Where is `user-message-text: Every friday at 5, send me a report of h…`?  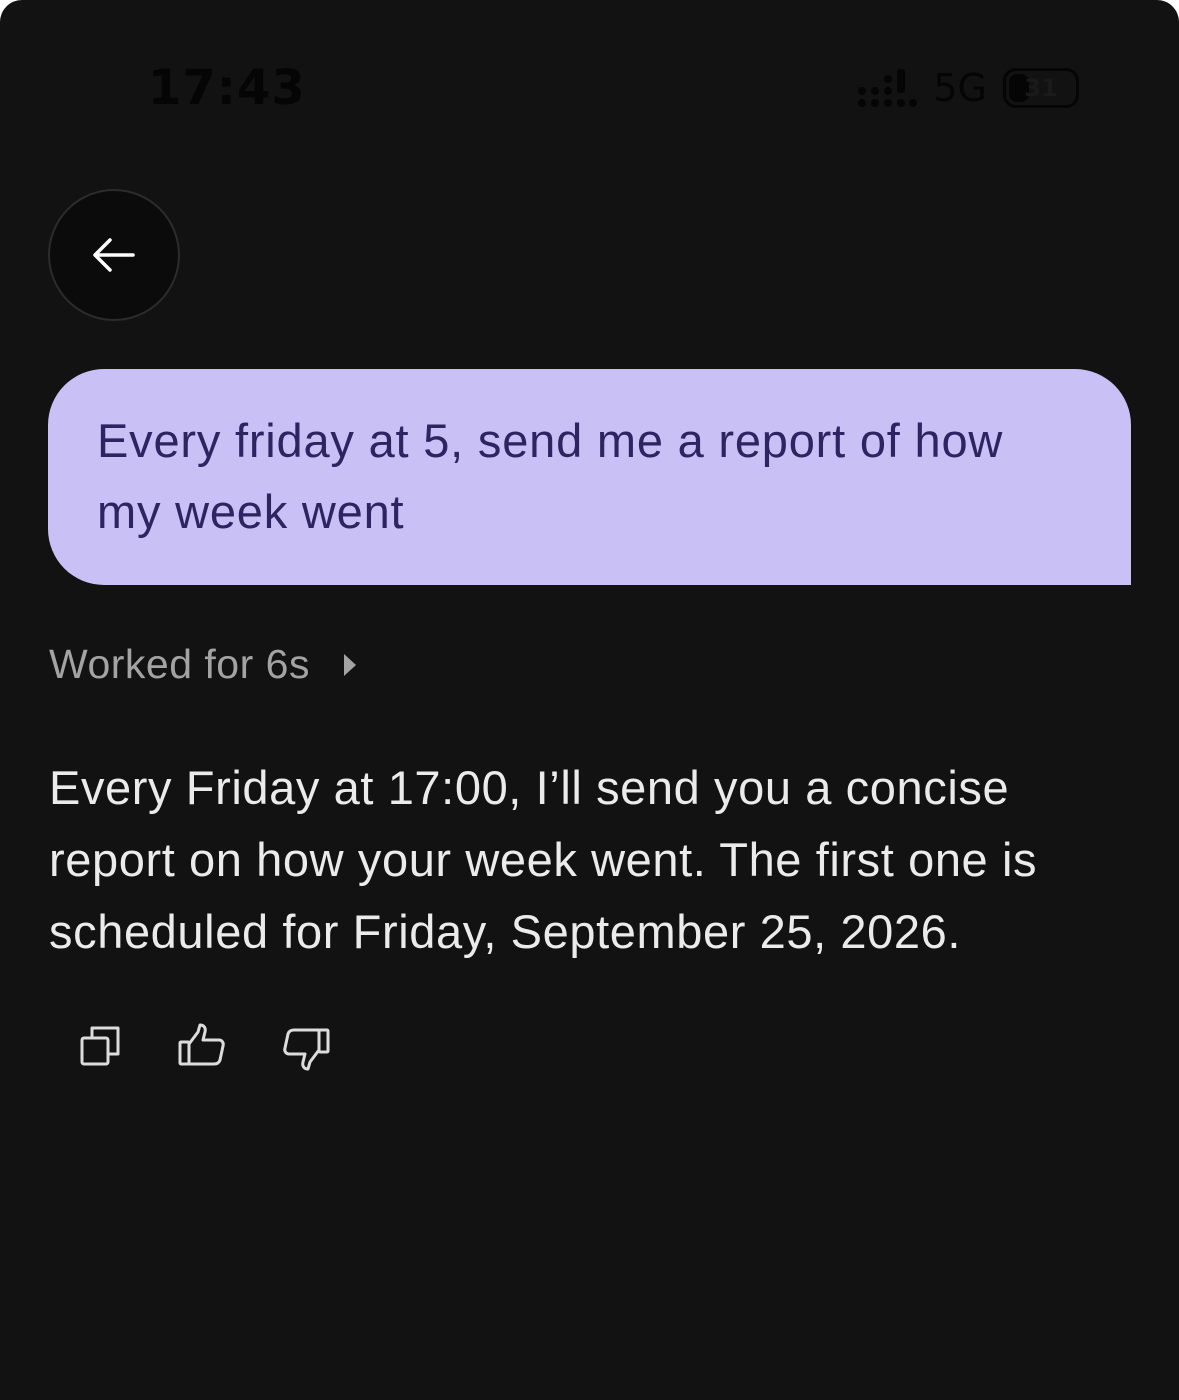
user-message-text: Every friday at 5, send me a report of h… is located at coordinates (550, 476).